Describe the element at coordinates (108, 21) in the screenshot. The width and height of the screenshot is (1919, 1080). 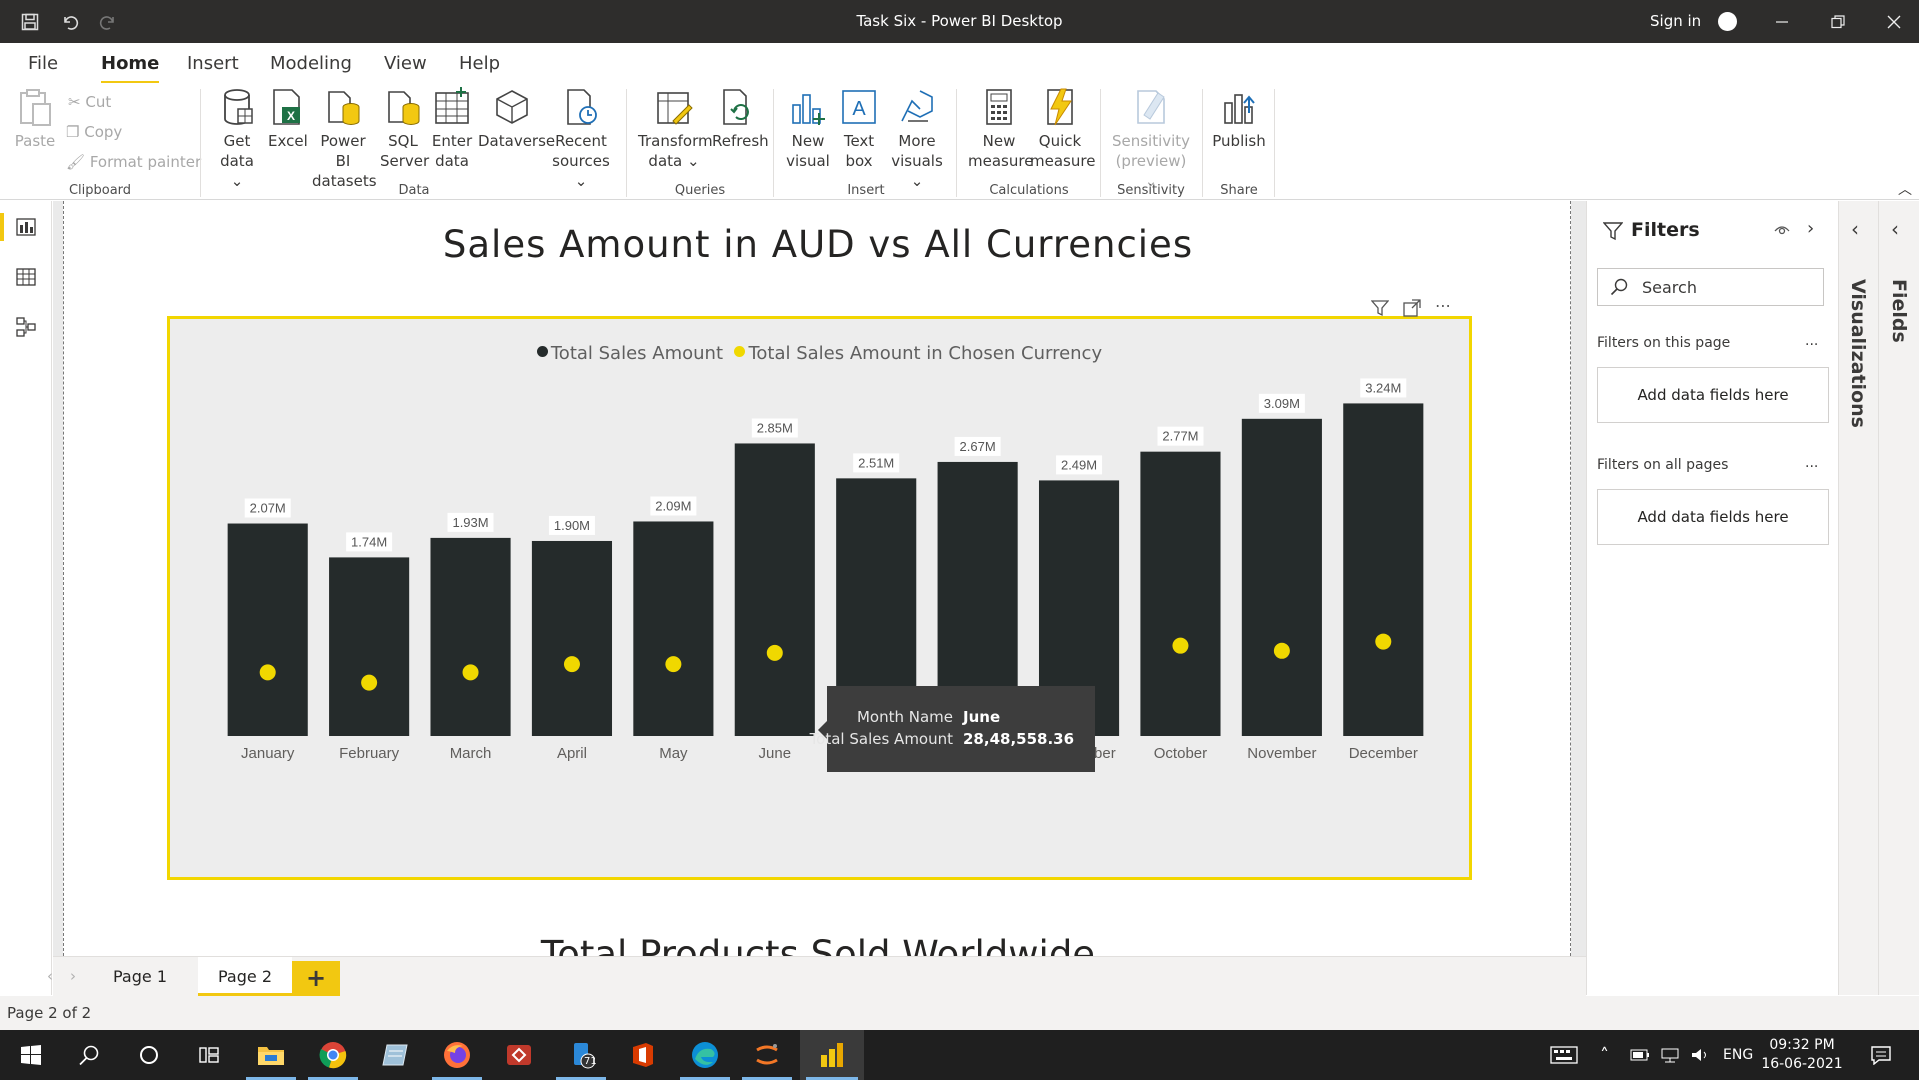
I see `redo-icon` at that location.